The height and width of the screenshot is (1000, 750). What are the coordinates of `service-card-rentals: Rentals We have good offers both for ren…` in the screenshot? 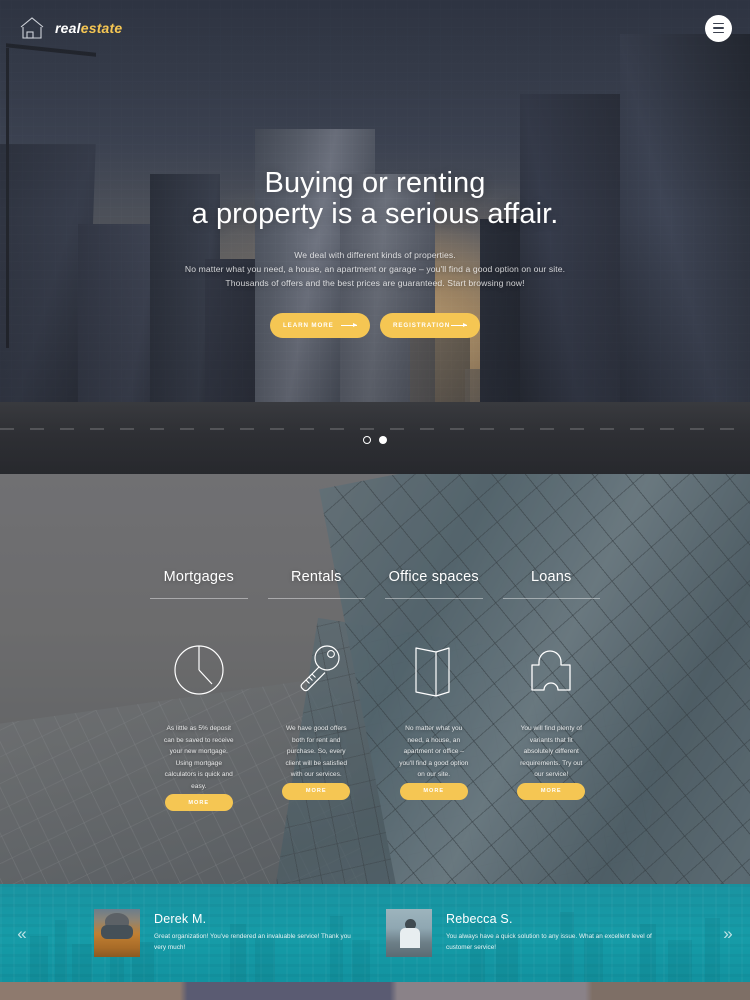 It's located at (317, 690).